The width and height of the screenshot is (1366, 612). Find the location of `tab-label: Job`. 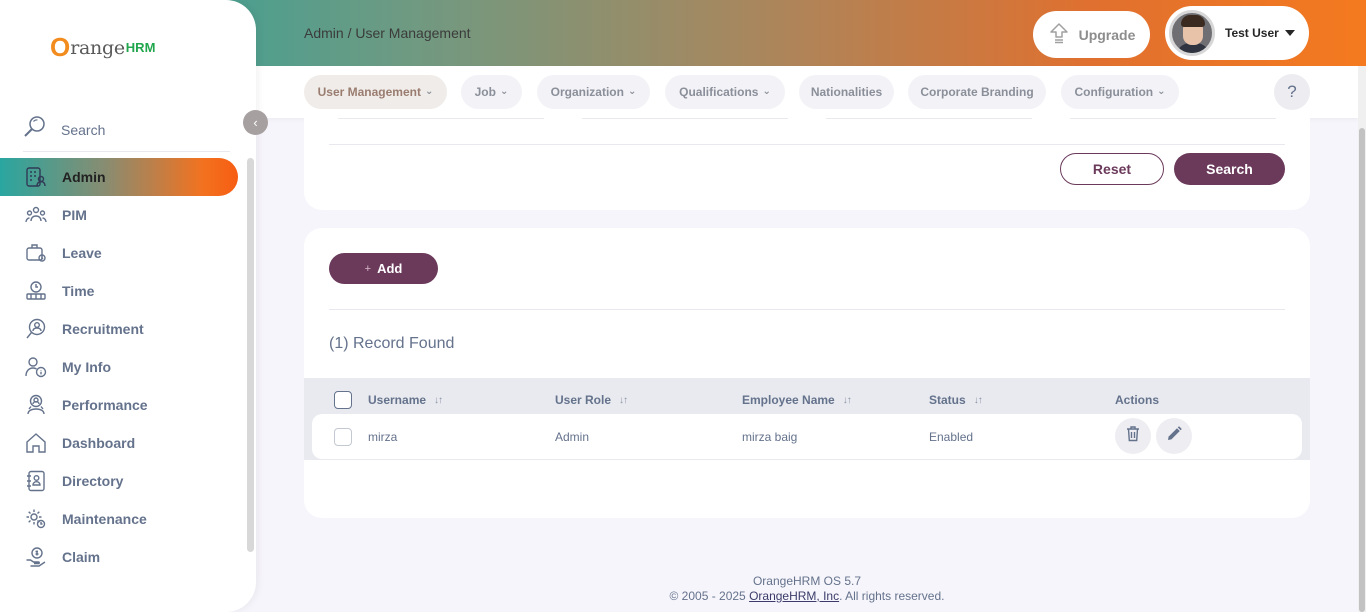

tab-label: Job is located at coordinates (485, 92).